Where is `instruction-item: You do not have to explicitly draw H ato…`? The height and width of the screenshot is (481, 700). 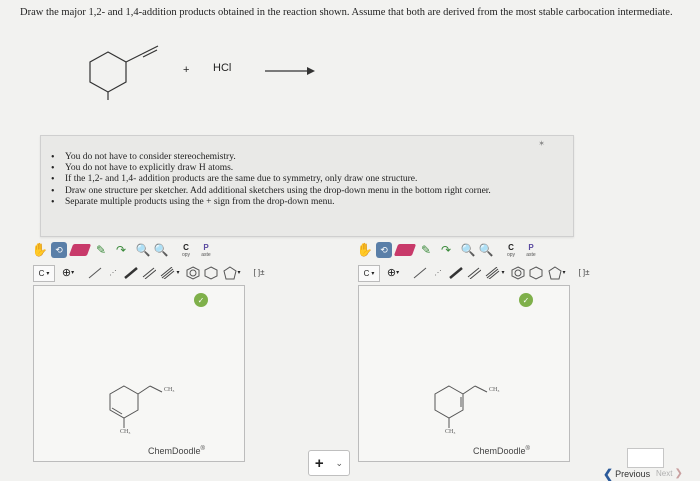 instruction-item: You do not have to explicitly draw H ato… is located at coordinates (312, 168).